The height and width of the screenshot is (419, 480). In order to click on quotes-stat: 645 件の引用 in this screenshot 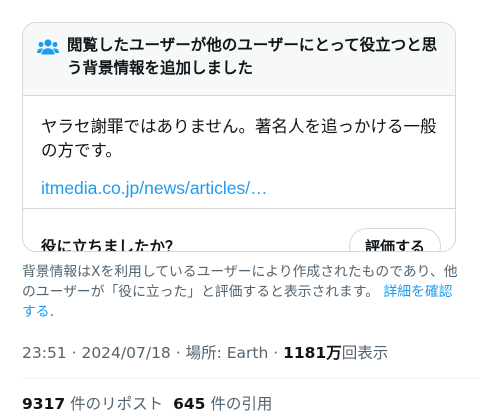, I will do `click(222, 404)`.